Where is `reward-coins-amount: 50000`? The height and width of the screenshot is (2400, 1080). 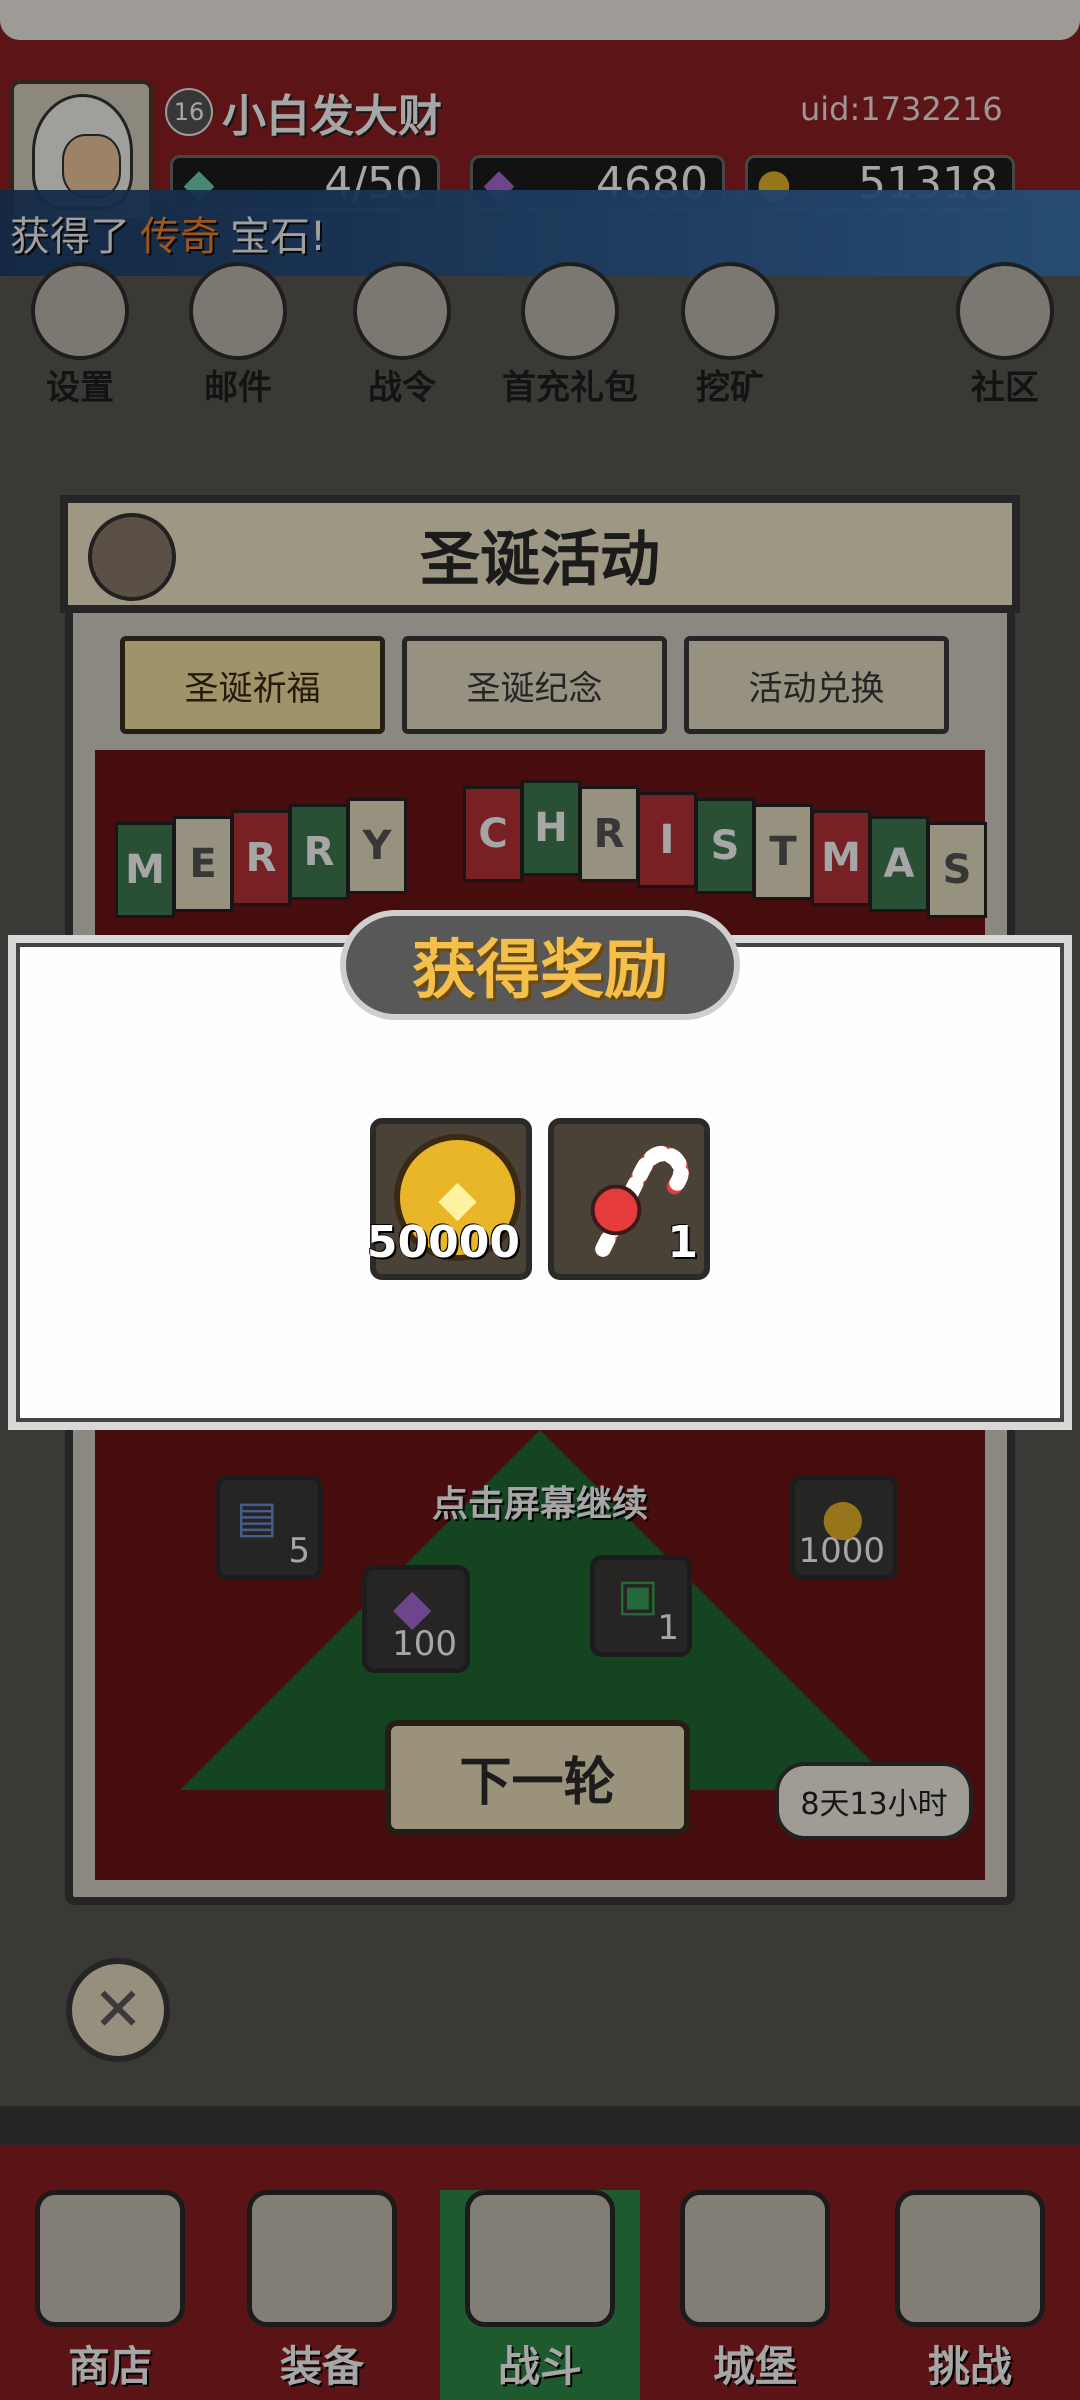
reward-coins-amount: 50000 is located at coordinates (443, 1242).